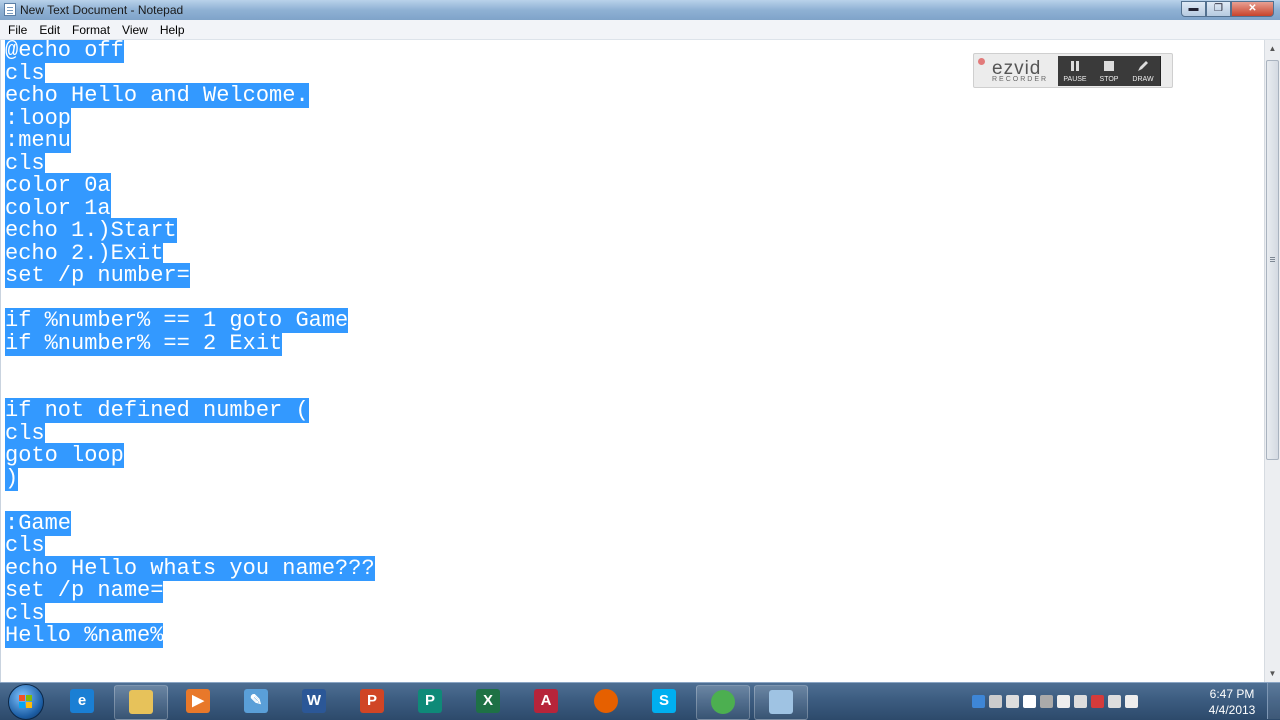  I want to click on security-icon, so click(1097, 701).